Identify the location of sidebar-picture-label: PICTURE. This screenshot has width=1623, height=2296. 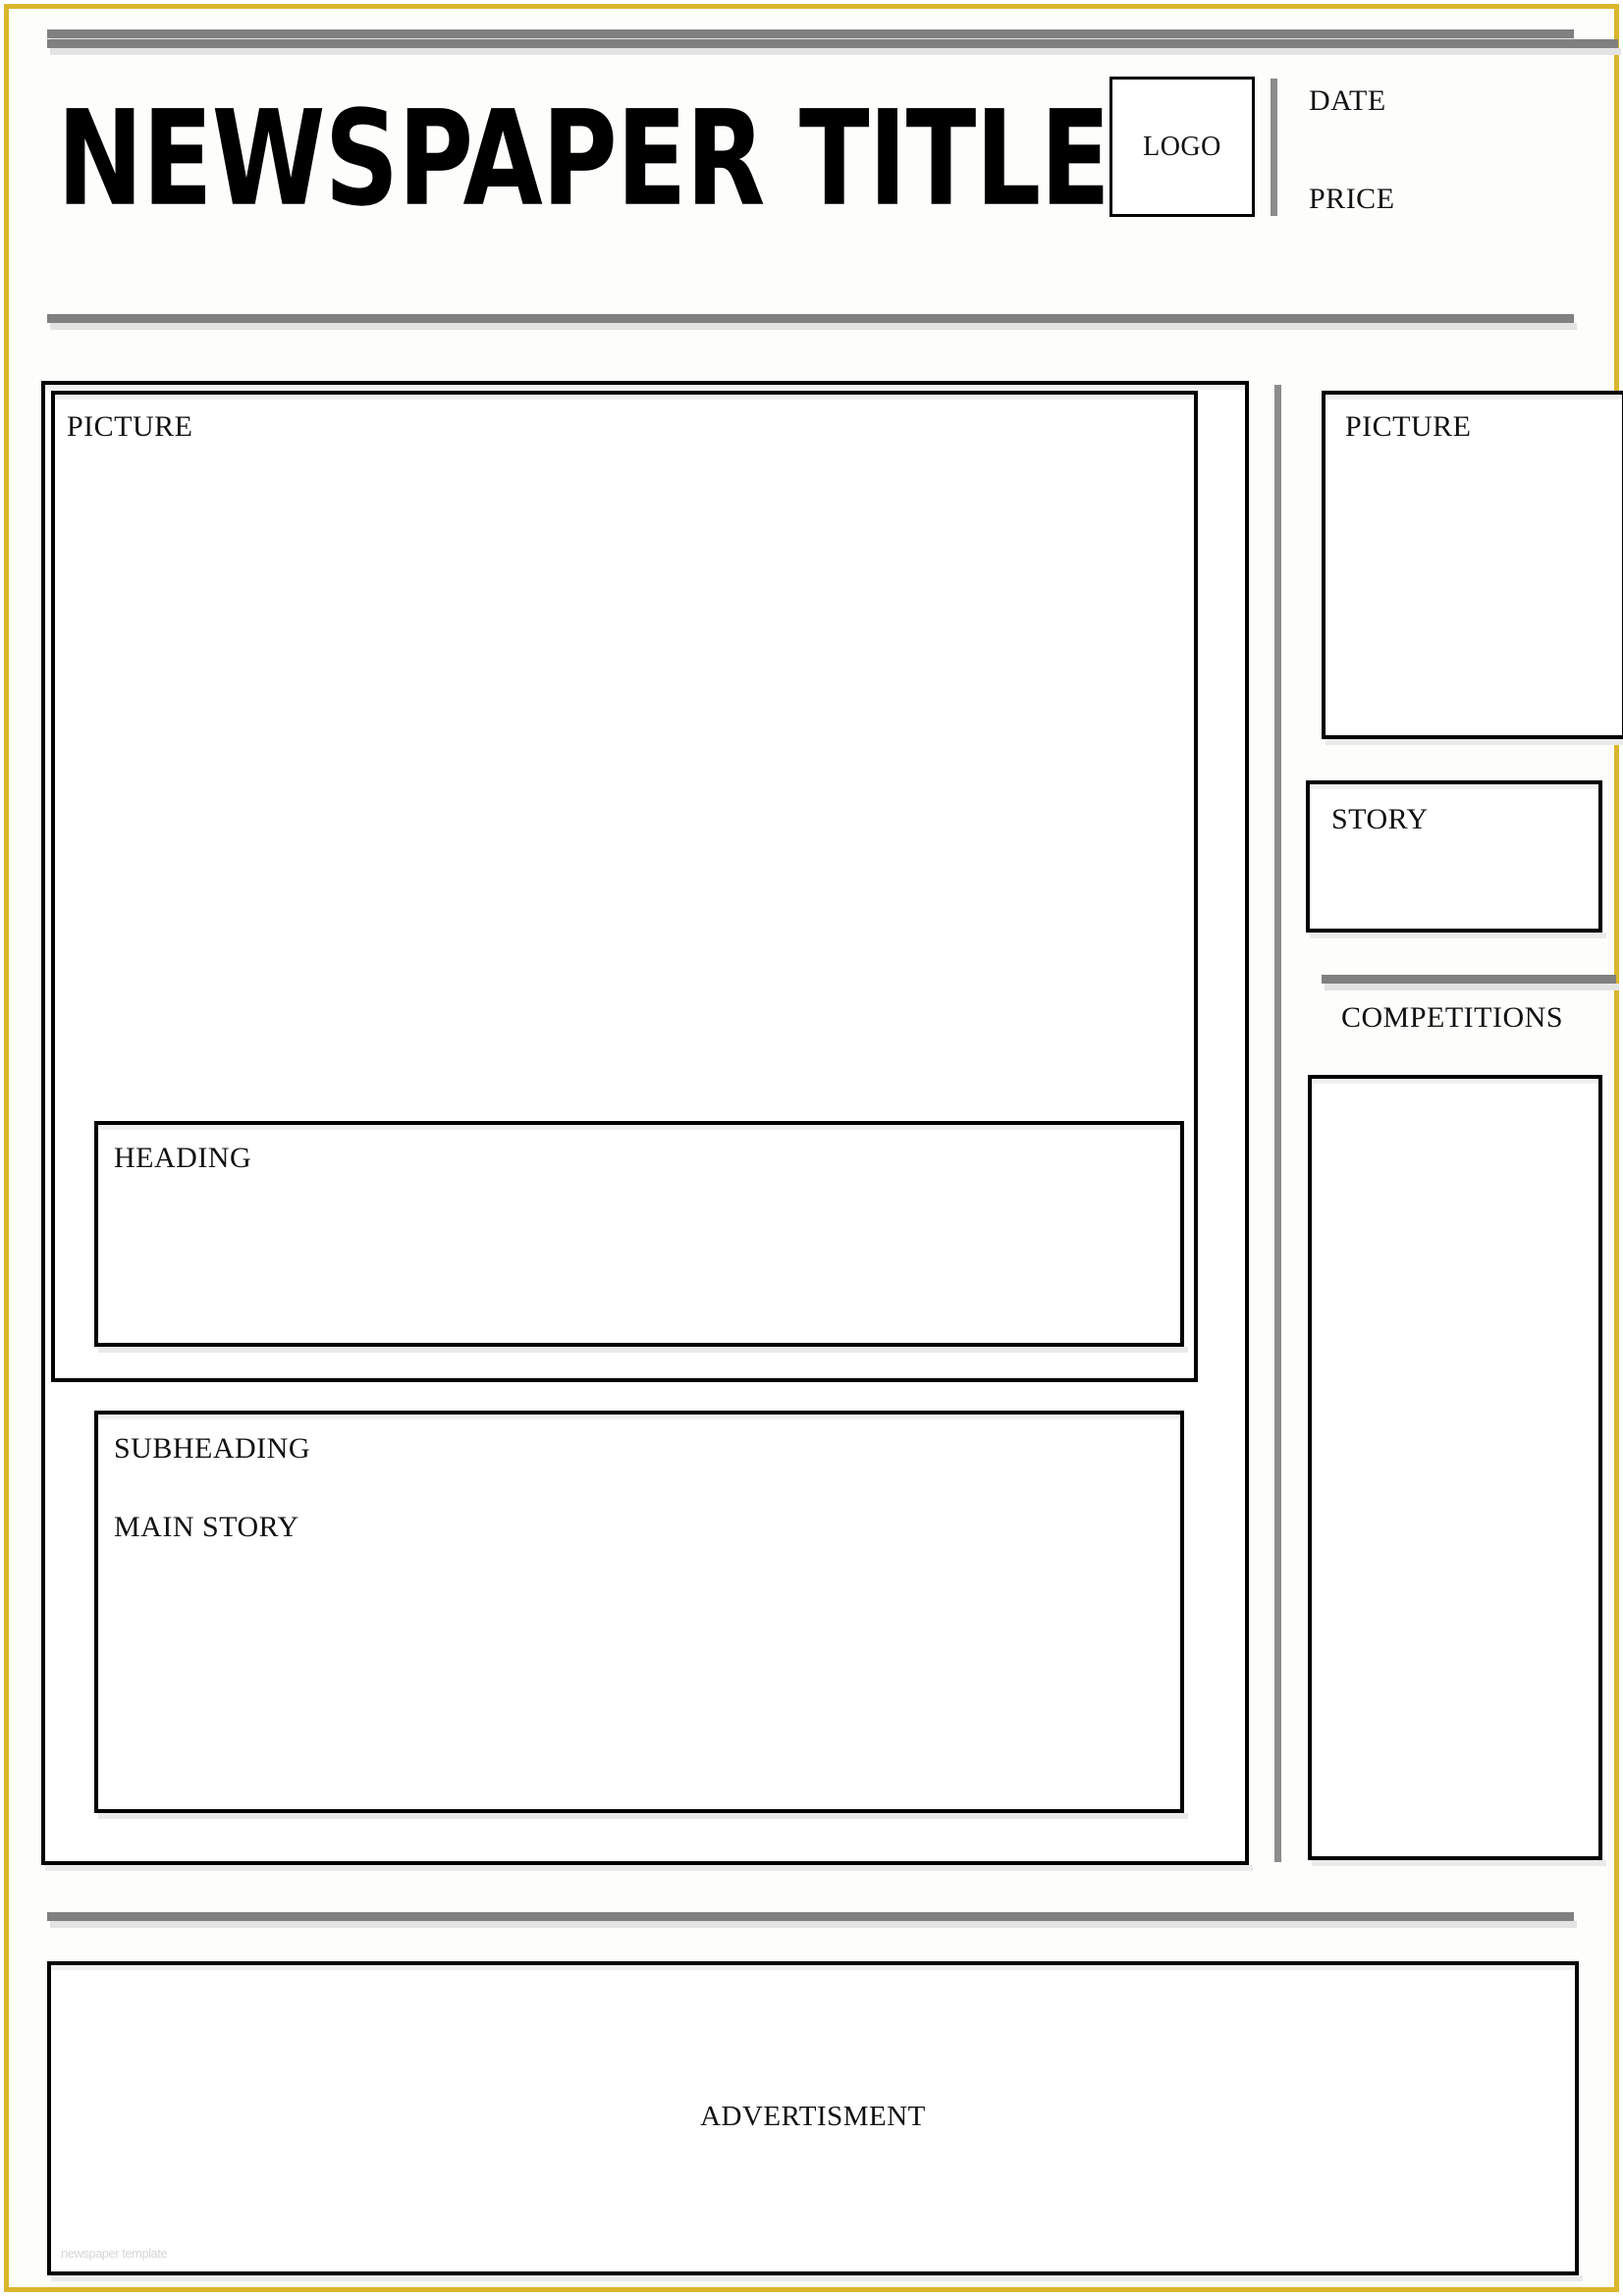
(1408, 427).